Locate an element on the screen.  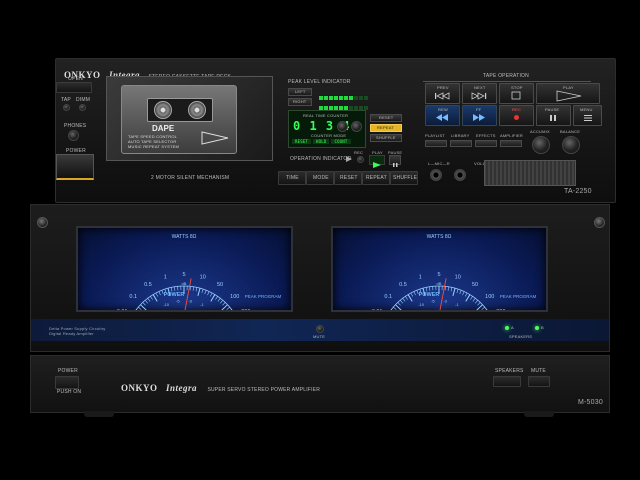
fast-forward-button: FF is located at coordinates (479, 115).